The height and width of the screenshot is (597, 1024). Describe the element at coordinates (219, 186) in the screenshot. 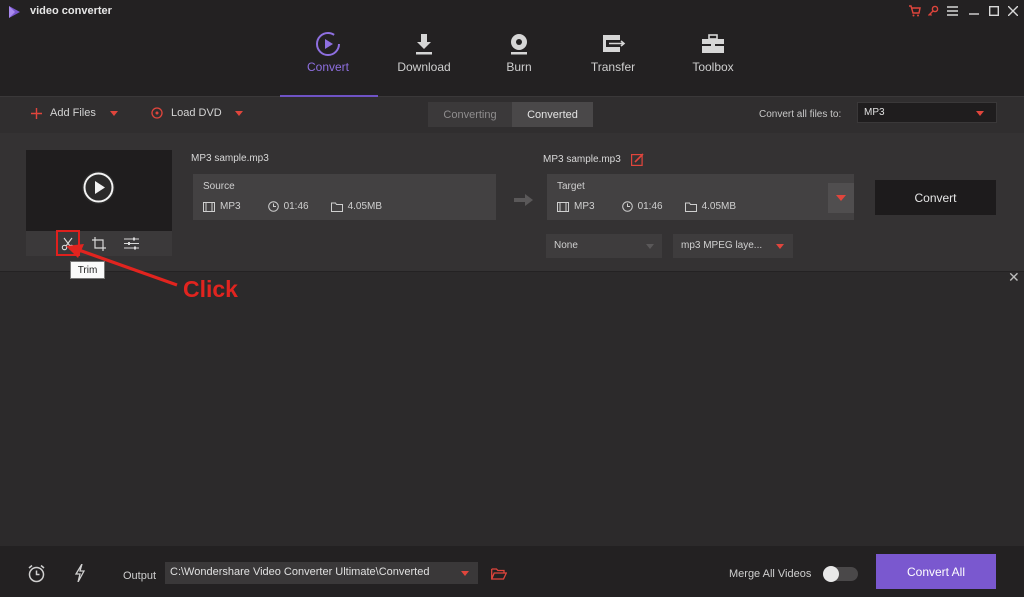

I see `source-title: Source` at that location.